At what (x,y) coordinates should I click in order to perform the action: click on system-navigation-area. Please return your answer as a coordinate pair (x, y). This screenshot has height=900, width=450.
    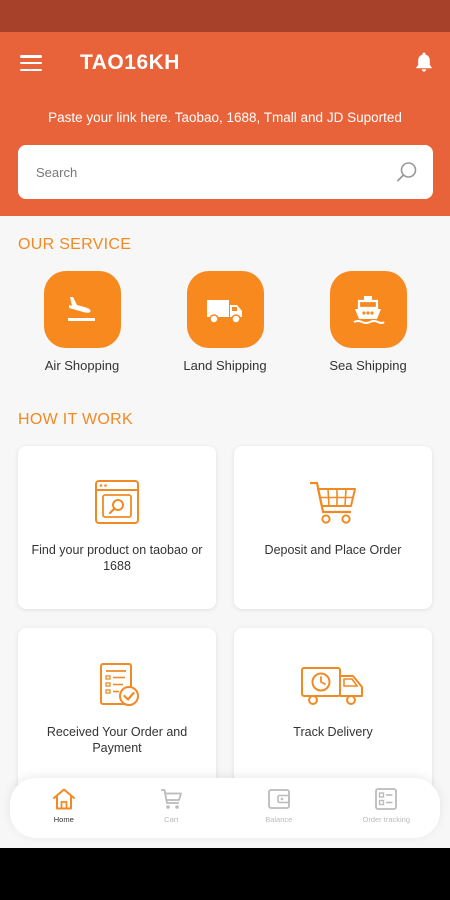
    Looking at the image, I should click on (225, 874).